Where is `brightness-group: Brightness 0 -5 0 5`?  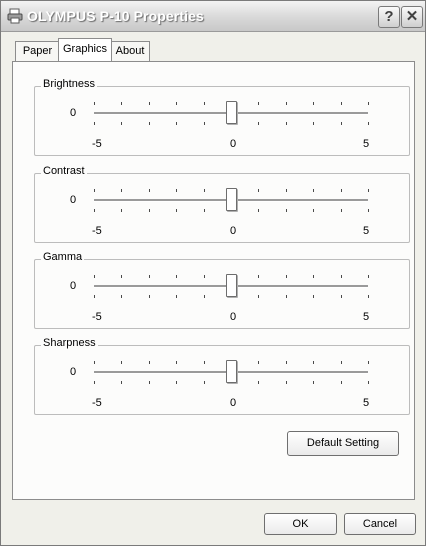
brightness-group: Brightness 0 -5 0 5 is located at coordinates (222, 117).